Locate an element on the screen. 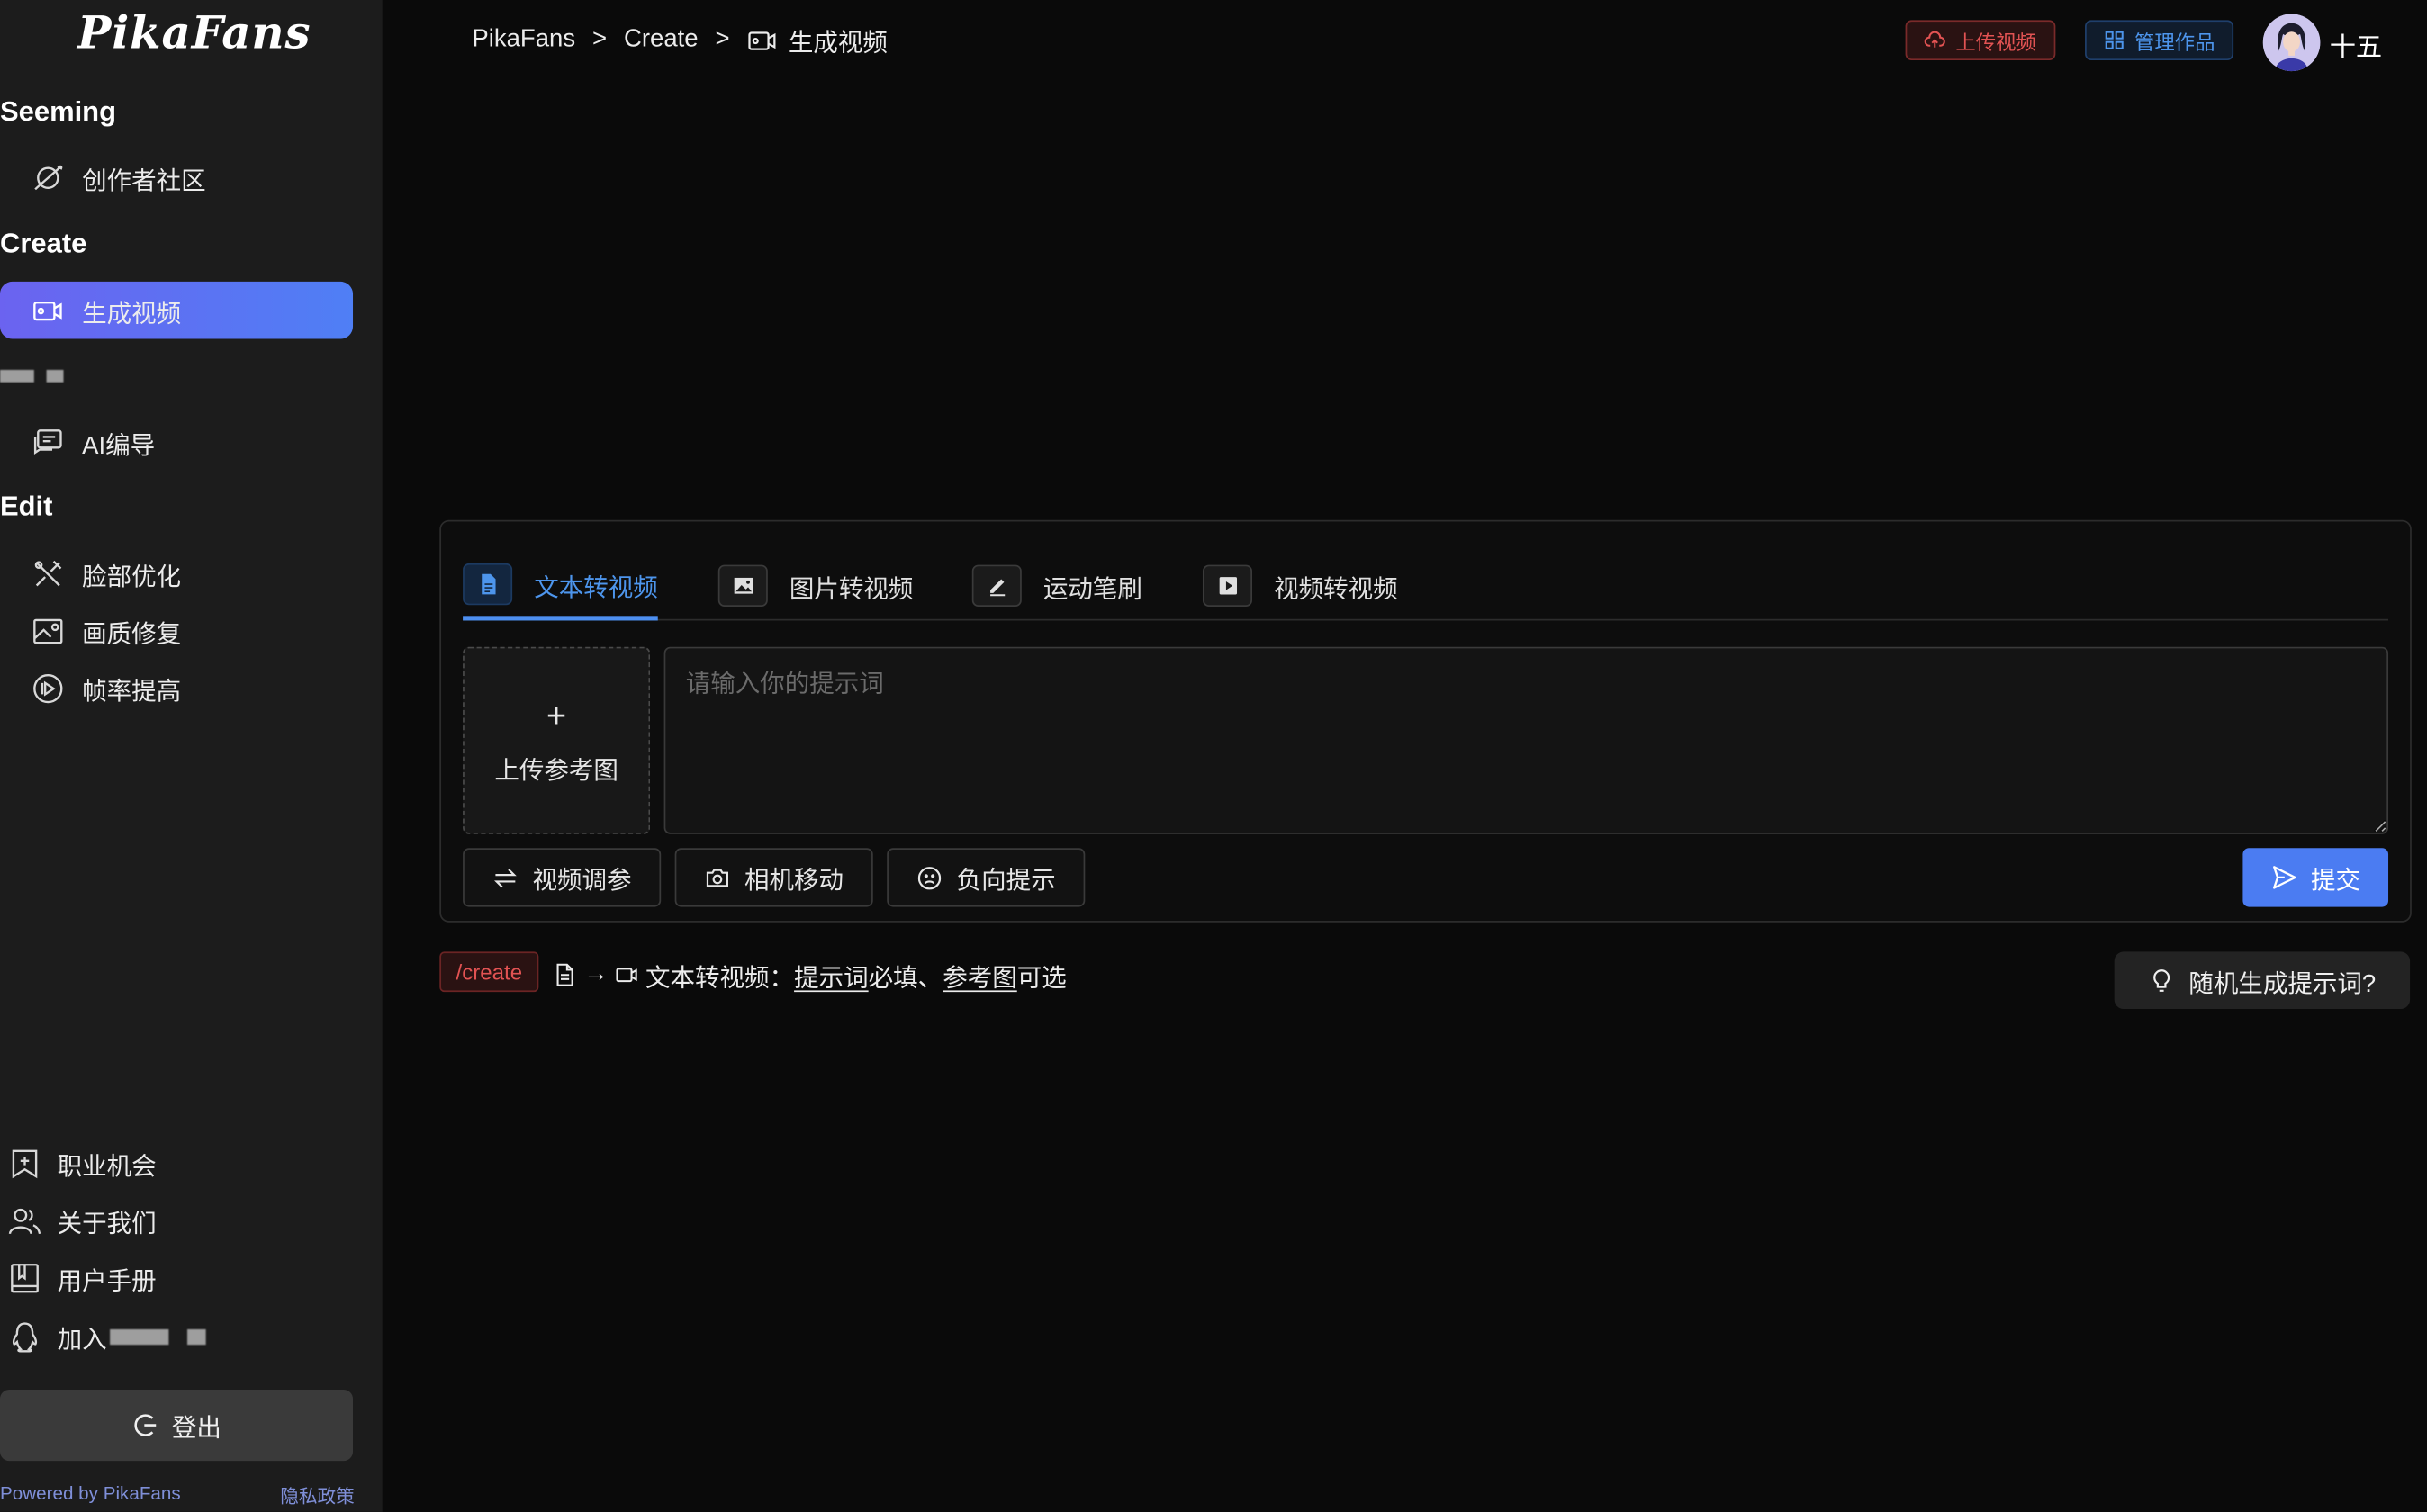 This screenshot has width=2427, height=1512. tab-label: 图片转视频 is located at coordinates (851, 589).